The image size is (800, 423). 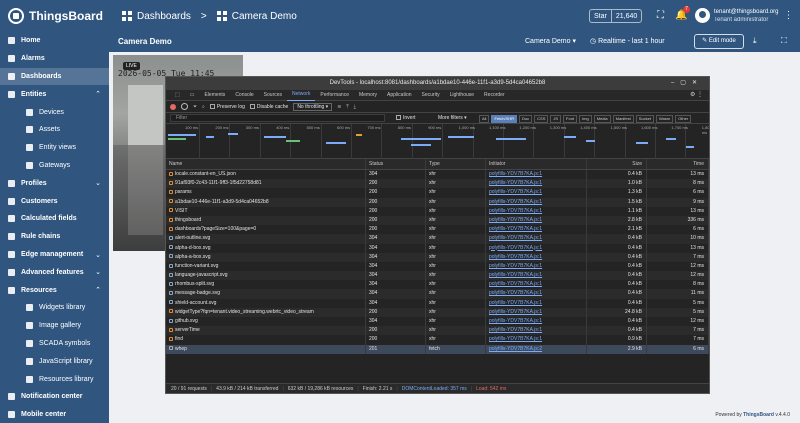 I want to click on tab-application: Application, so click(x=399, y=95).